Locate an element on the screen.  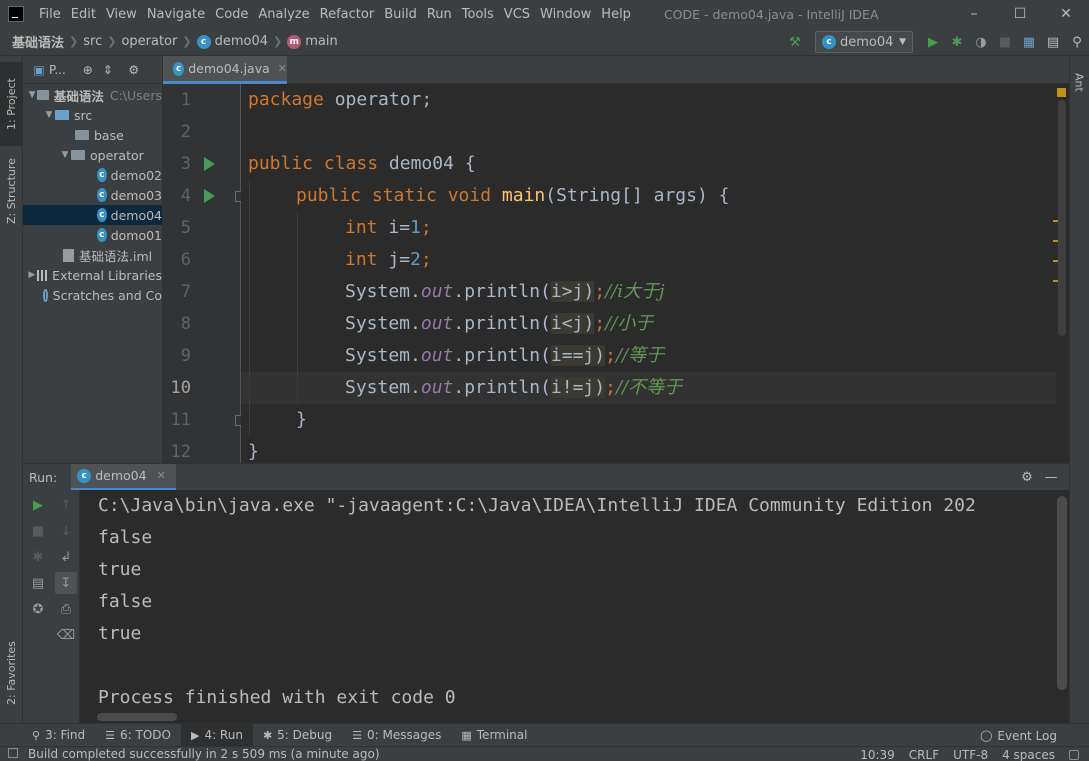
menu-refactor: Refactor is located at coordinates (347, 14).